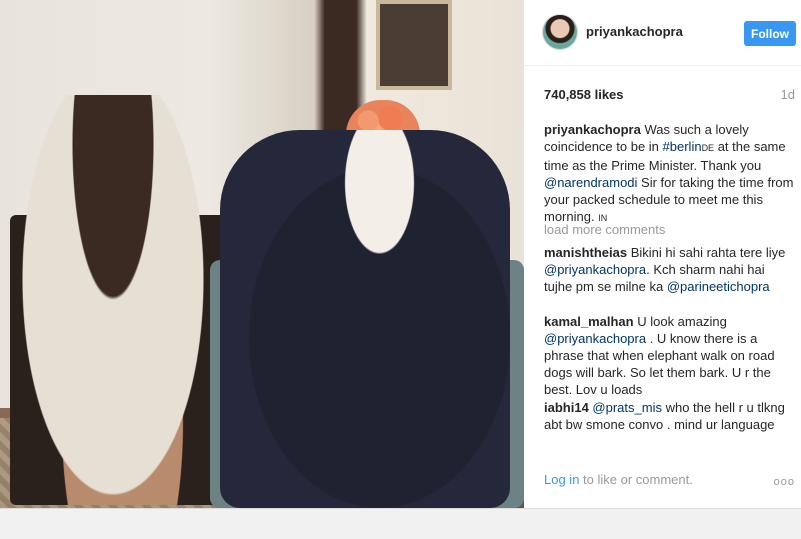 The image size is (801, 539). Describe the element at coordinates (680, 321) in the screenshot. I see `comment-text: U look amazing` at that location.